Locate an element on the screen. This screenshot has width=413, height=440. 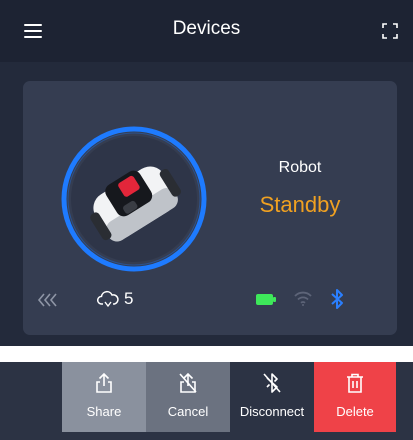
delete-button: Delete is located at coordinates (355, 397).